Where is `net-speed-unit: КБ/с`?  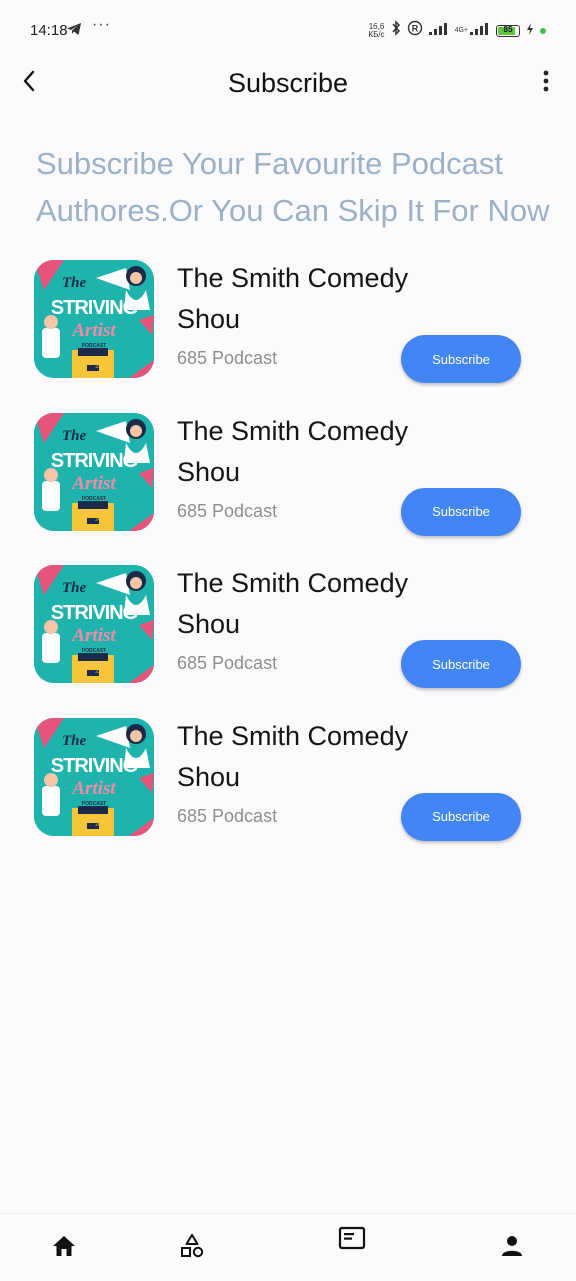 net-speed-unit: КБ/с is located at coordinates (376, 34).